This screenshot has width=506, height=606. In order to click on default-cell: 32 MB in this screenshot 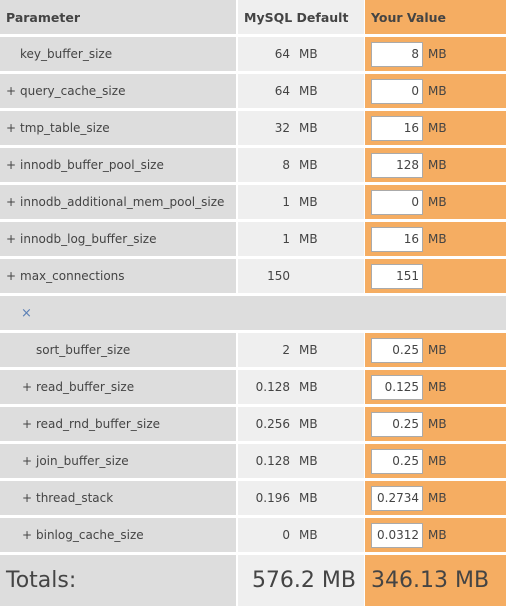, I will do `click(301, 128)`.